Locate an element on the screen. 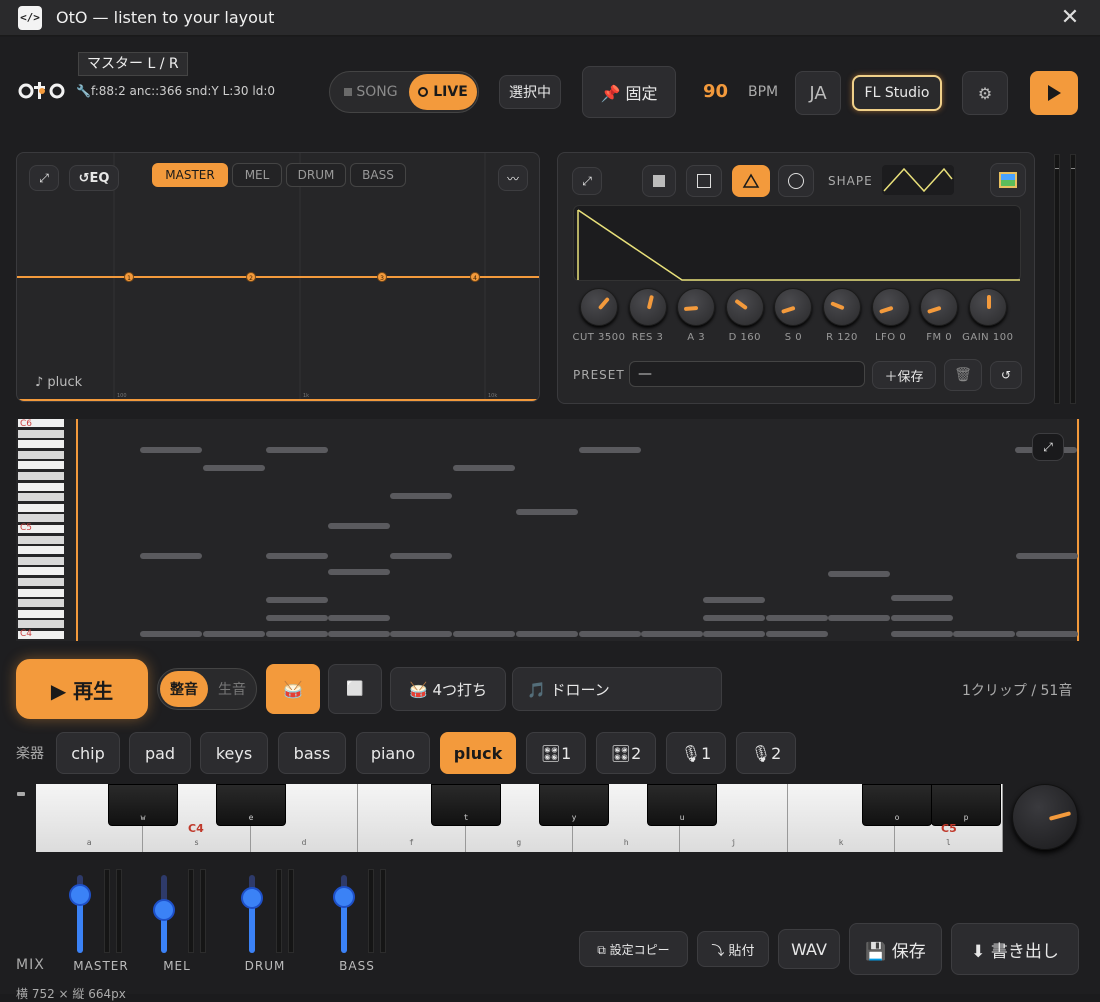  language-button: JA is located at coordinates (818, 93).